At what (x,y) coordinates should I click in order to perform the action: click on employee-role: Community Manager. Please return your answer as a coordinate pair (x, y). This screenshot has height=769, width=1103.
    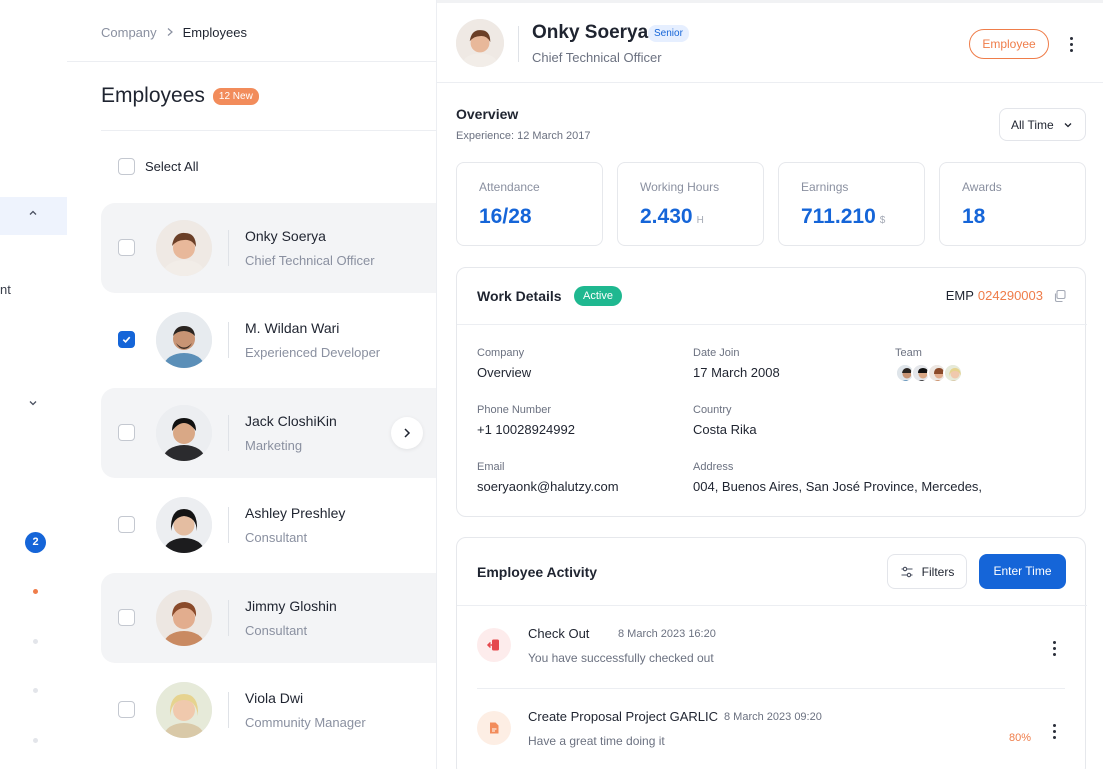
    Looking at the image, I should click on (305, 722).